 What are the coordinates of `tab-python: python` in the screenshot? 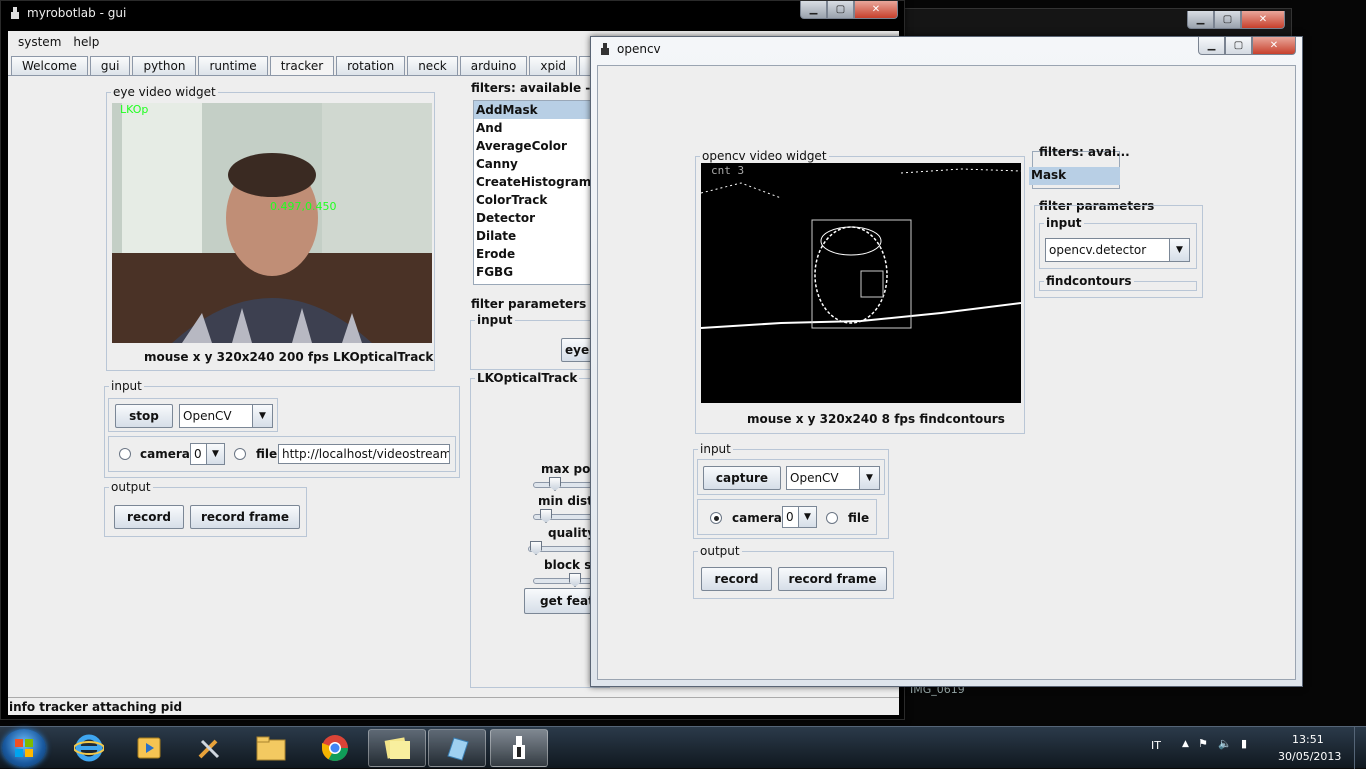 It's located at (164, 65).